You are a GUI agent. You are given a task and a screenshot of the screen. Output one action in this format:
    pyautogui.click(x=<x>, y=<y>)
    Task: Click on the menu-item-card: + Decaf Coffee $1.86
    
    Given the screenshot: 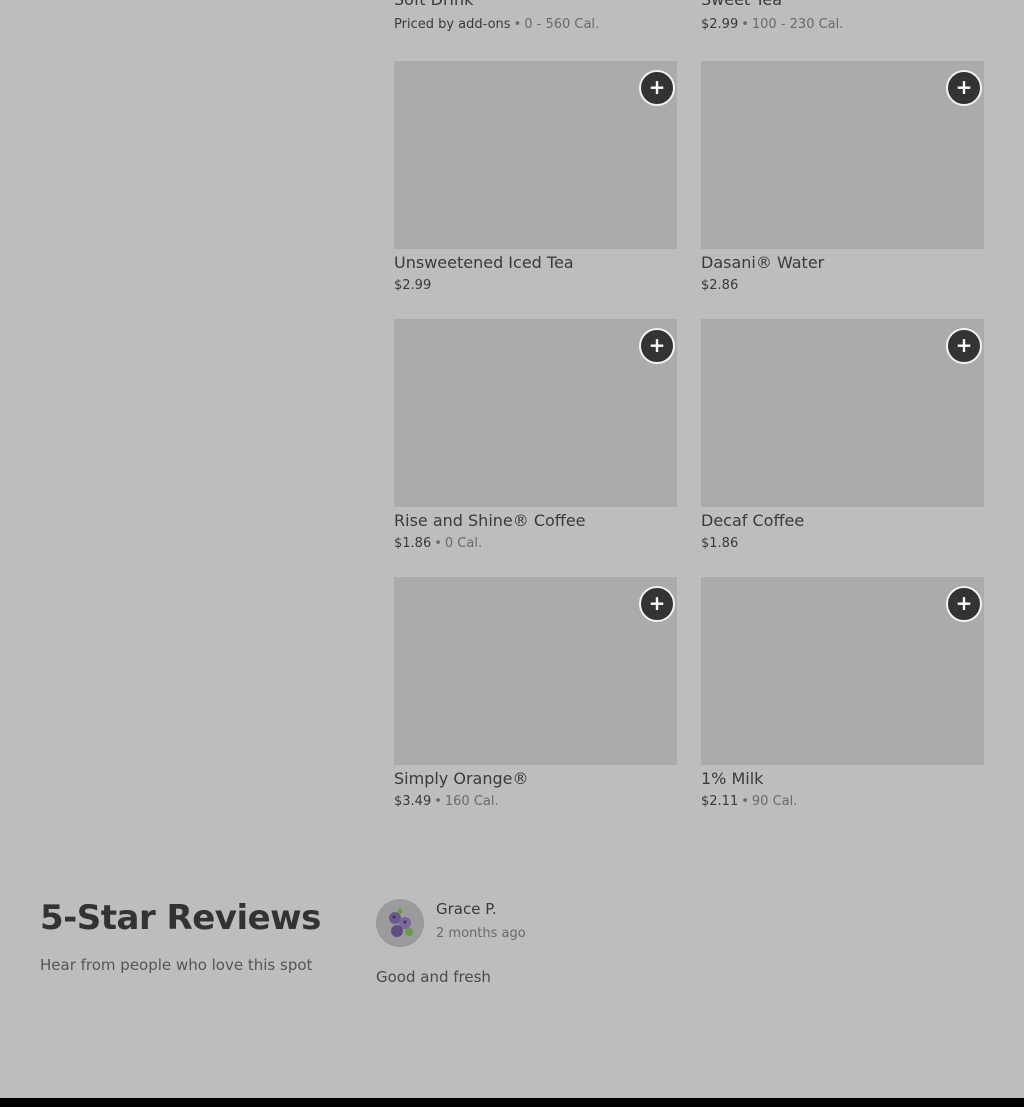 What is the action you would take?
    pyautogui.click(x=842, y=435)
    